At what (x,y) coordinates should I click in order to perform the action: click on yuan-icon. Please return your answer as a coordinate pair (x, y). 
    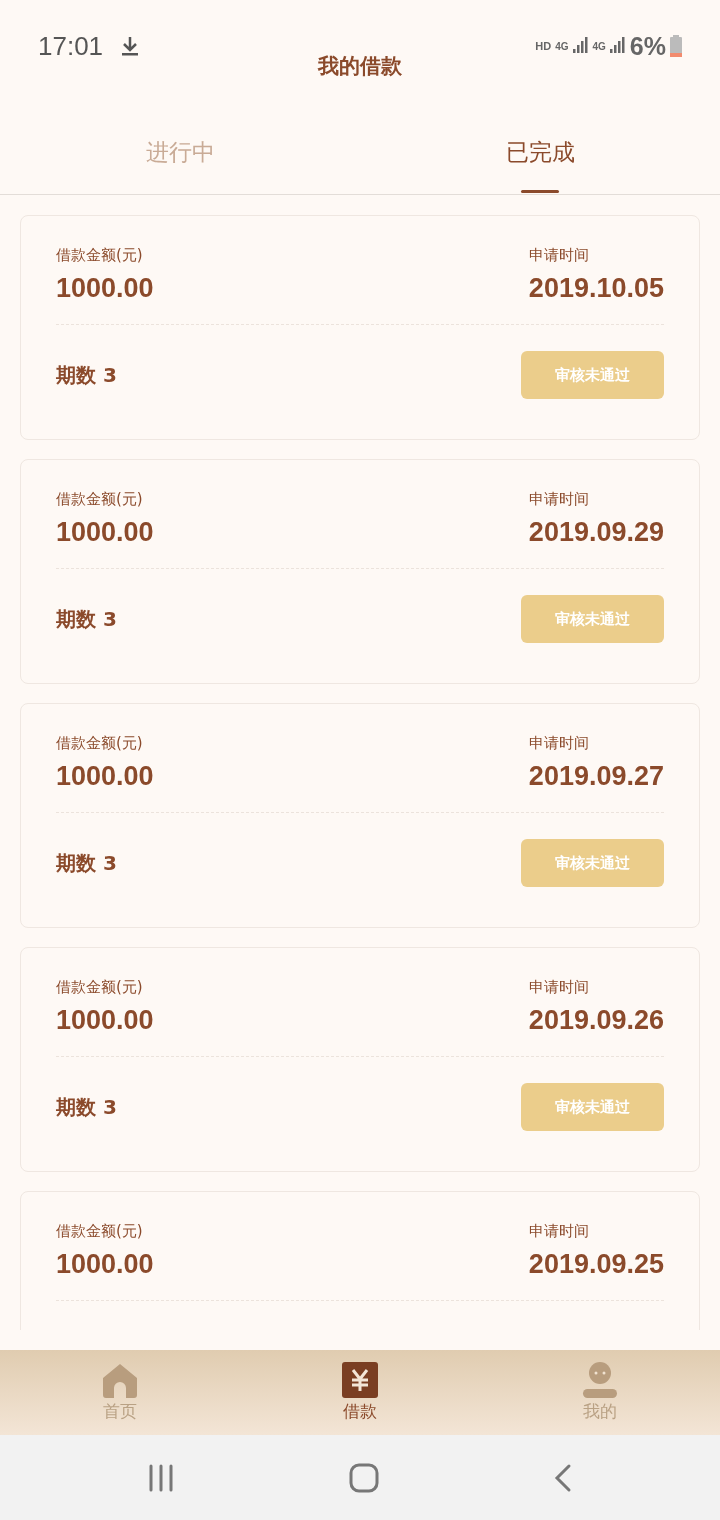
    Looking at the image, I should click on (360, 1380).